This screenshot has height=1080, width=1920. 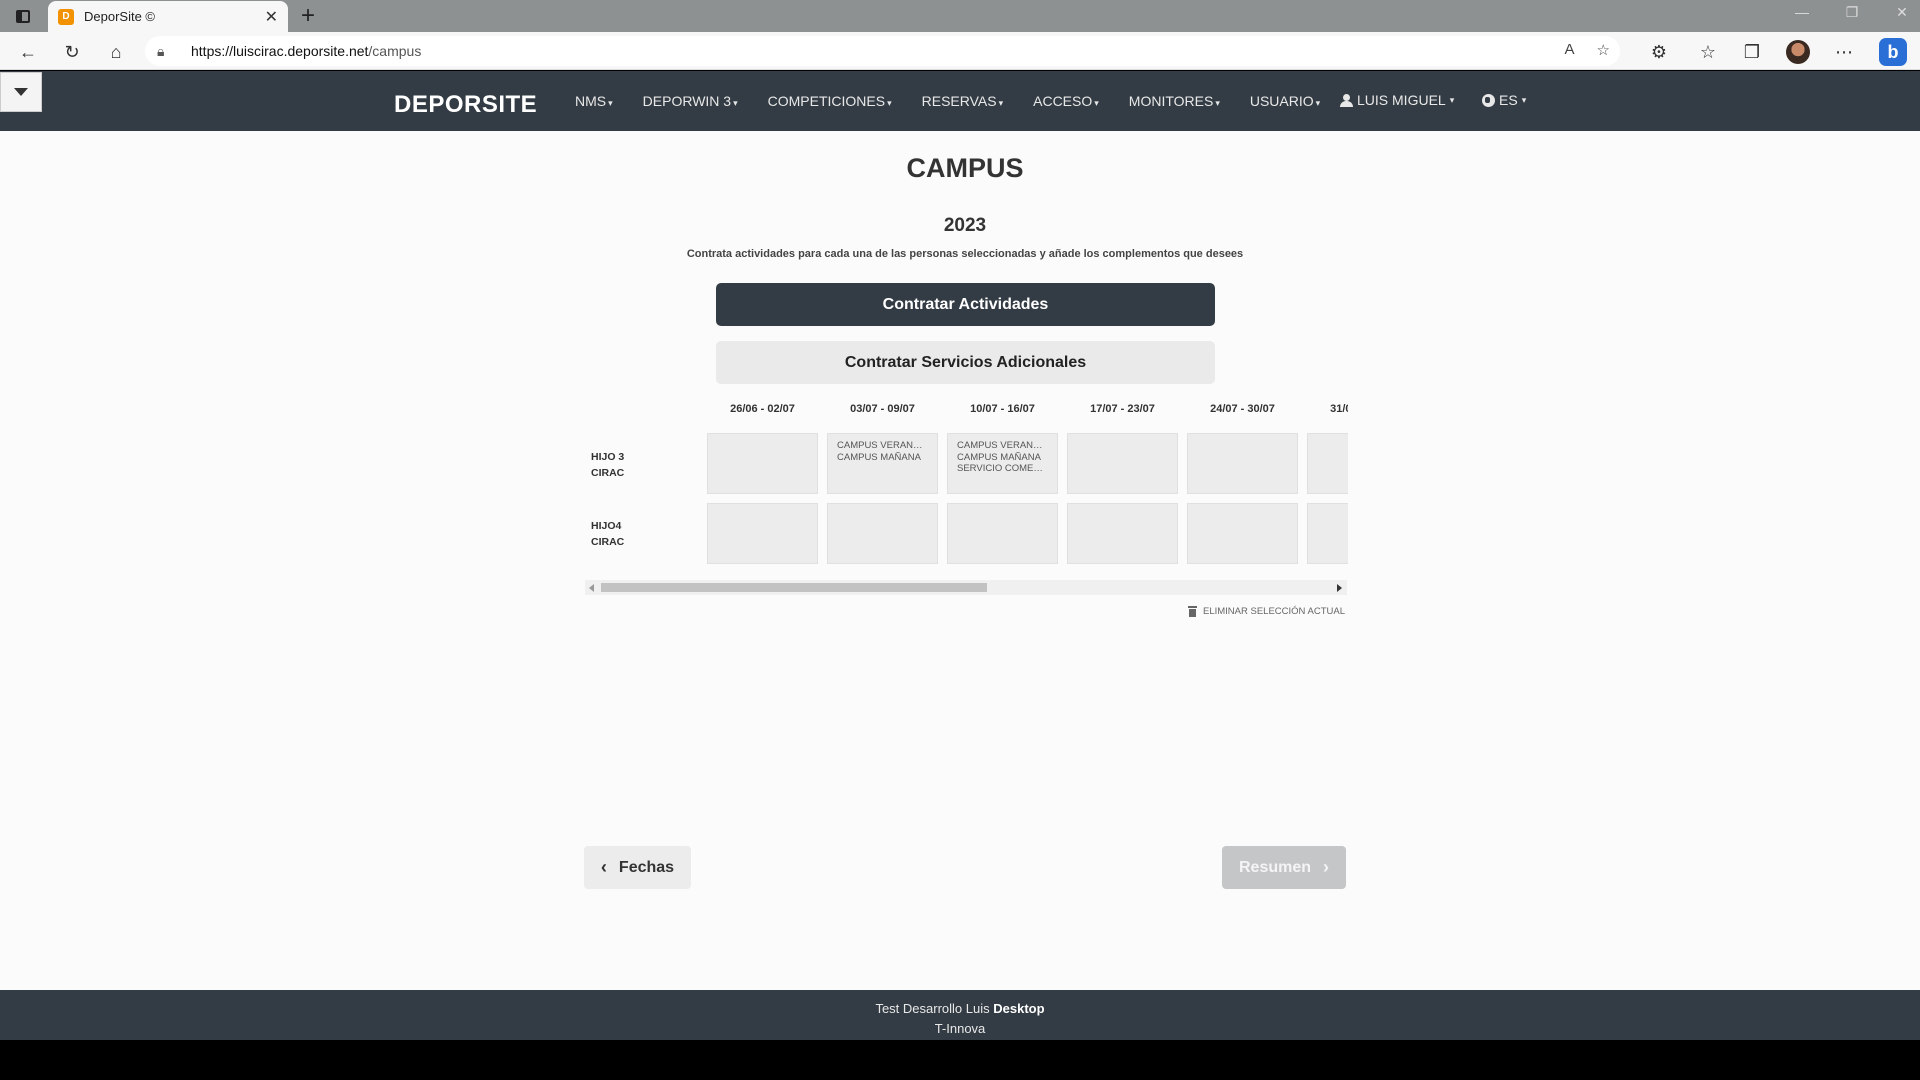 What do you see at coordinates (965, 304) in the screenshot?
I see `contratar-actividades-button: Contratar Actividades` at bounding box center [965, 304].